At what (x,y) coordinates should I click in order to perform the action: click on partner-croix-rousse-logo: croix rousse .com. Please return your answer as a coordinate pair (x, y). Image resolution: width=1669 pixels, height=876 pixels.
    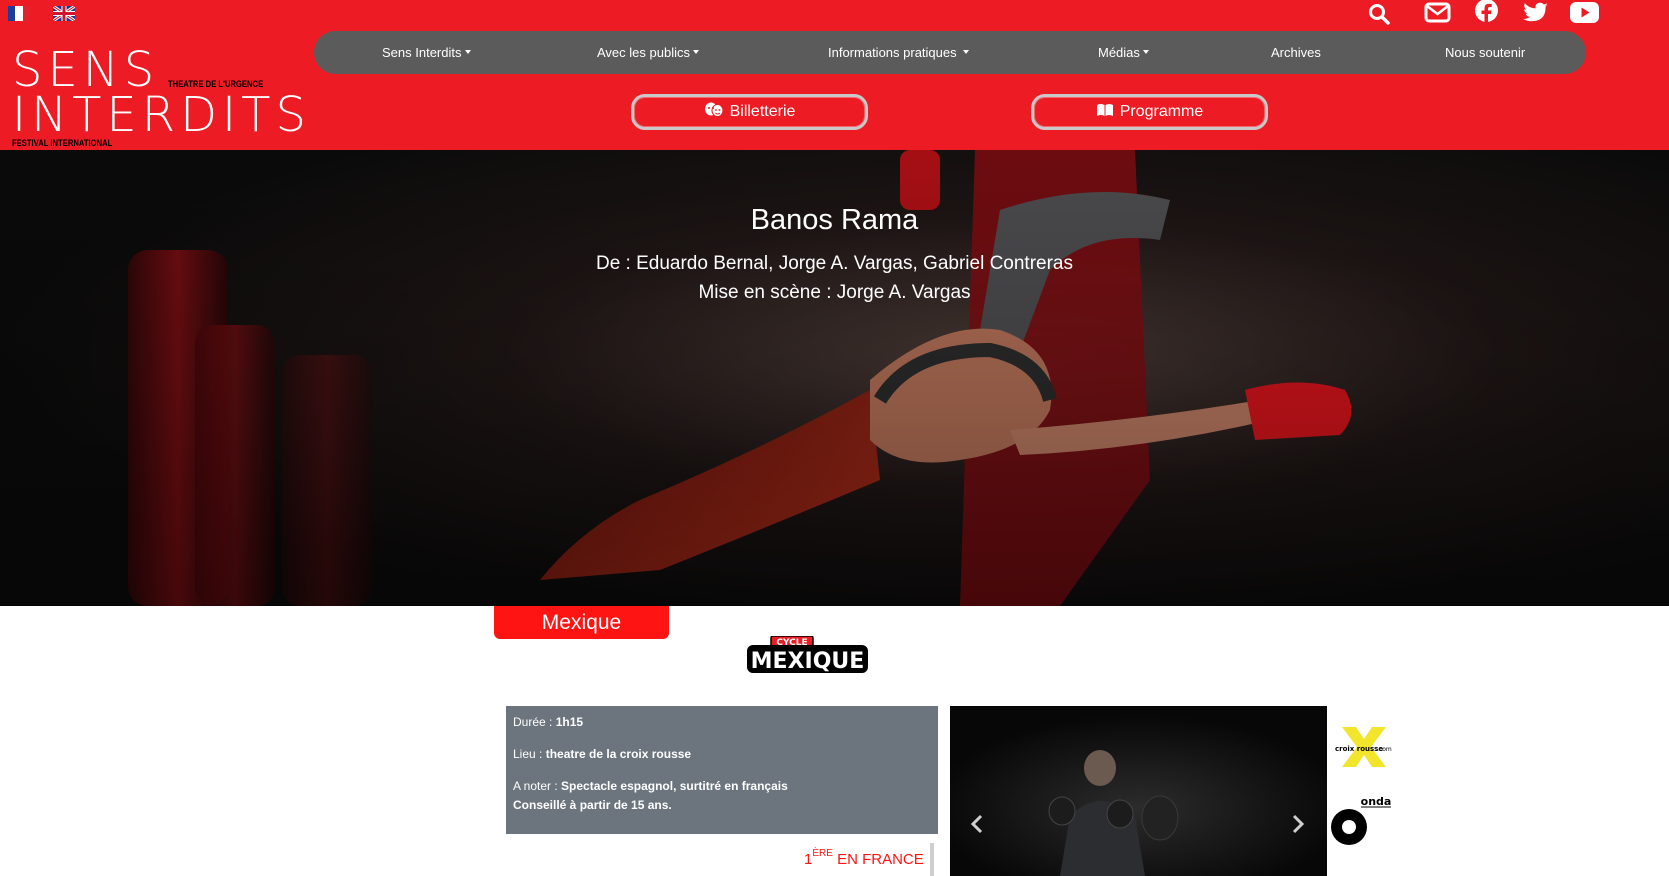
    Looking at the image, I should click on (1364, 747).